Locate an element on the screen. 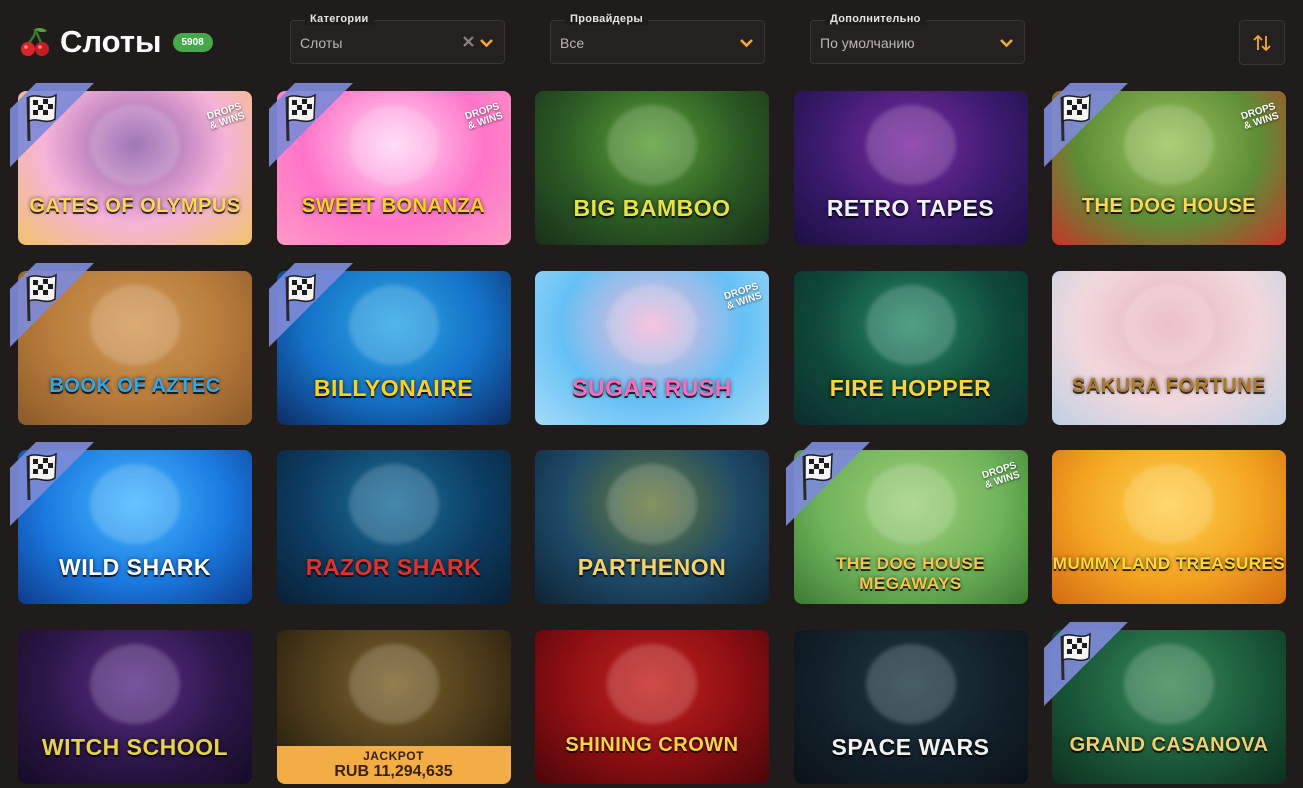 The height and width of the screenshot is (788, 1303). sort-filter-label: Дополнительно is located at coordinates (875, 19).